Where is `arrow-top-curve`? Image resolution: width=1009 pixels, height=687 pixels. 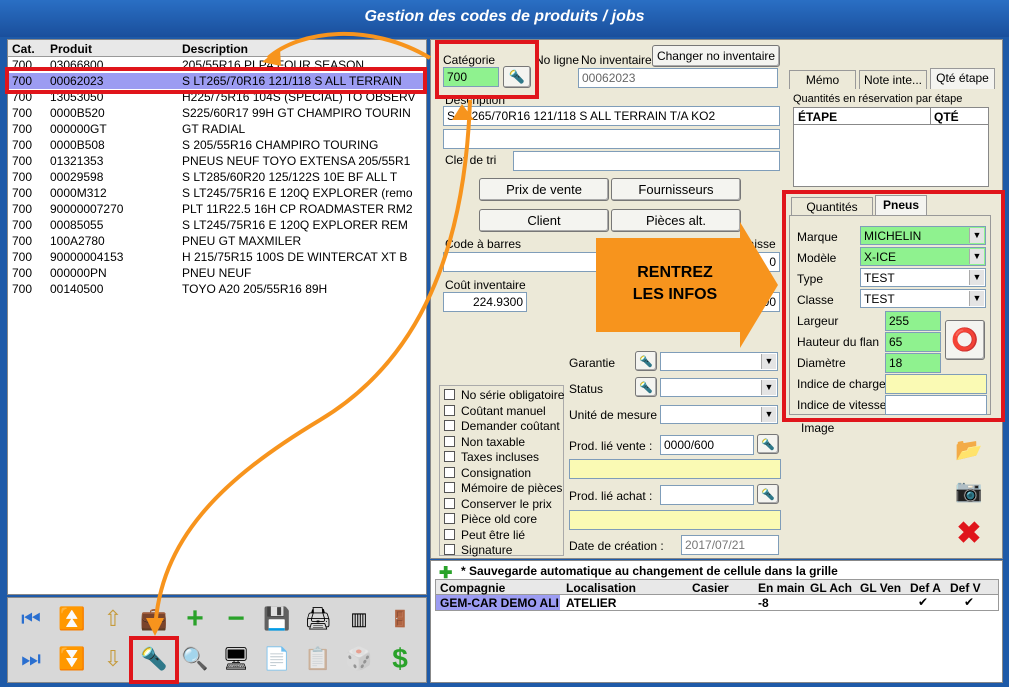
arrow-top-curve is located at coordinates (349, 46).